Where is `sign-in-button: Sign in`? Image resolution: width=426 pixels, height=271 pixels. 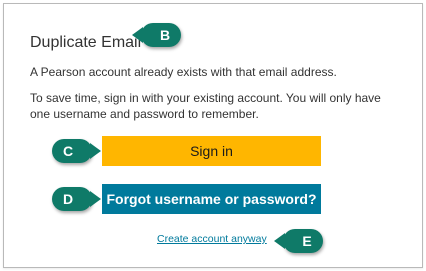
sign-in-button: Sign in is located at coordinates (211, 151).